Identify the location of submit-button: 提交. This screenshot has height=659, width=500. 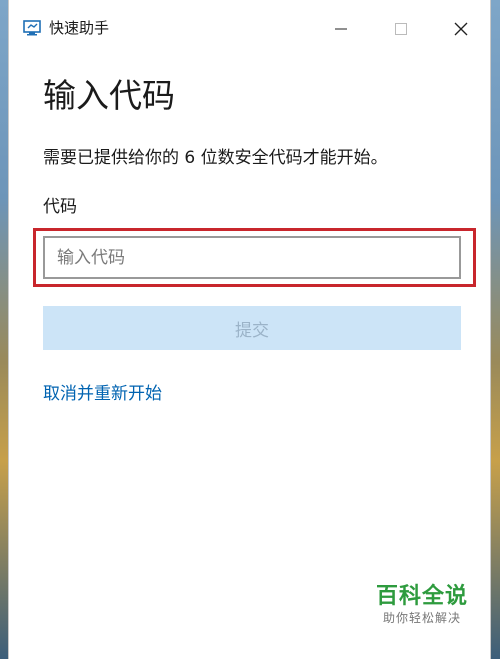
(252, 328).